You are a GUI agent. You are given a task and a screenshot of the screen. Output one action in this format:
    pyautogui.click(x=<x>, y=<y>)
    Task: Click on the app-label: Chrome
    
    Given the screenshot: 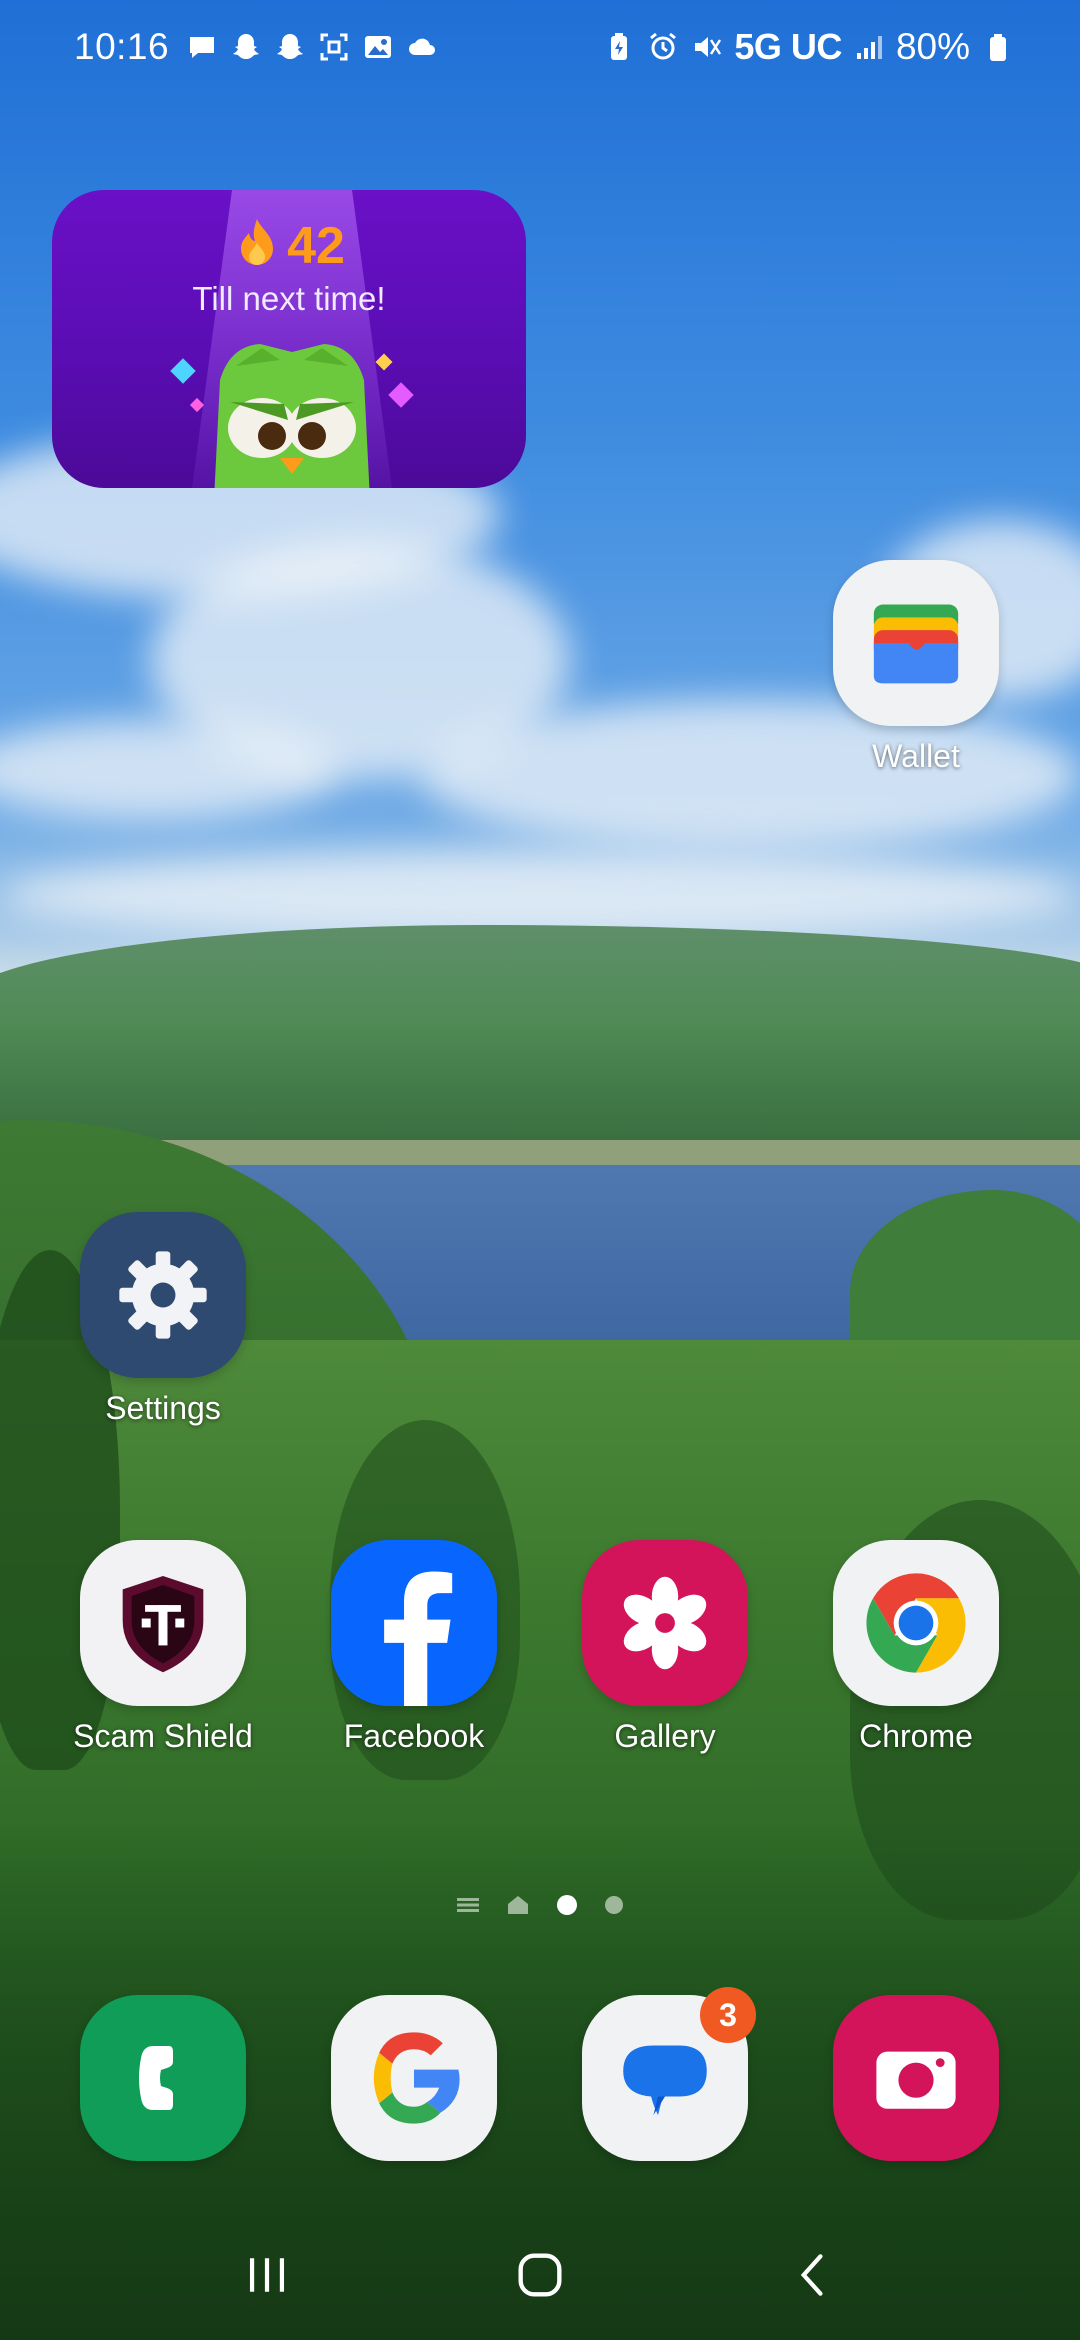 What is the action you would take?
    pyautogui.click(x=916, y=1736)
    